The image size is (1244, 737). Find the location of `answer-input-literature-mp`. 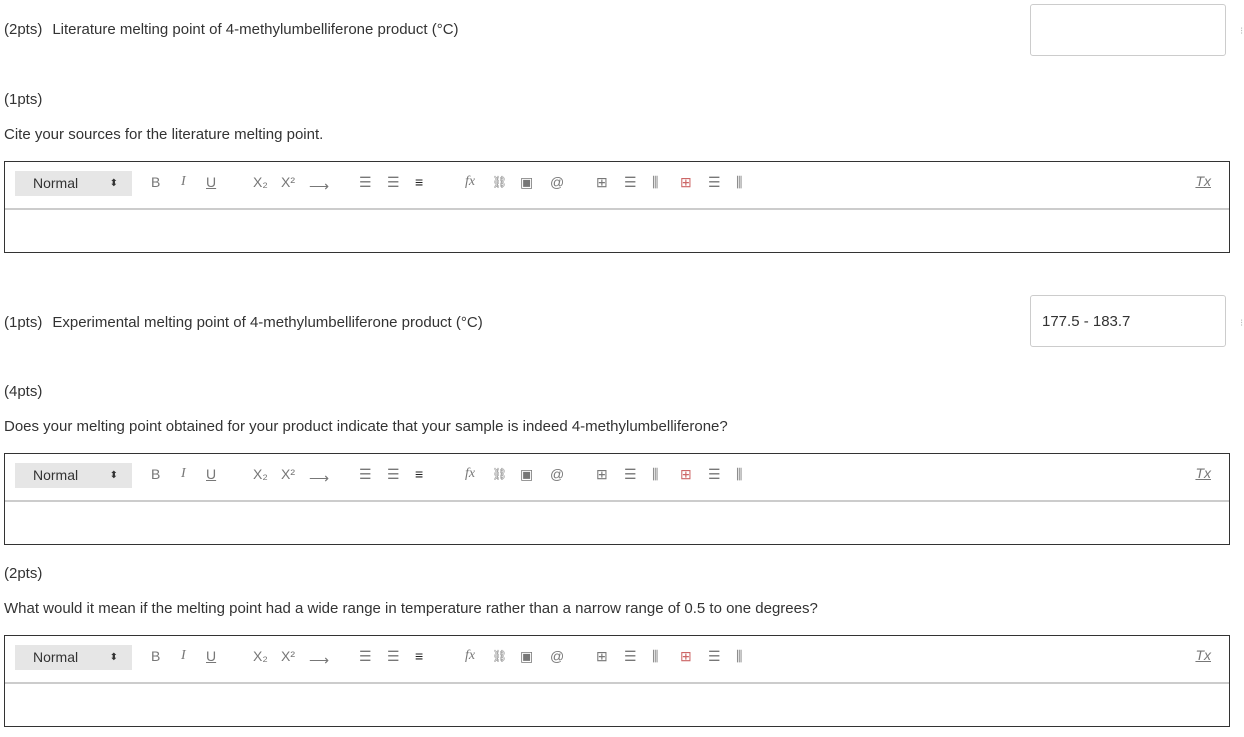

answer-input-literature-mp is located at coordinates (1128, 30).